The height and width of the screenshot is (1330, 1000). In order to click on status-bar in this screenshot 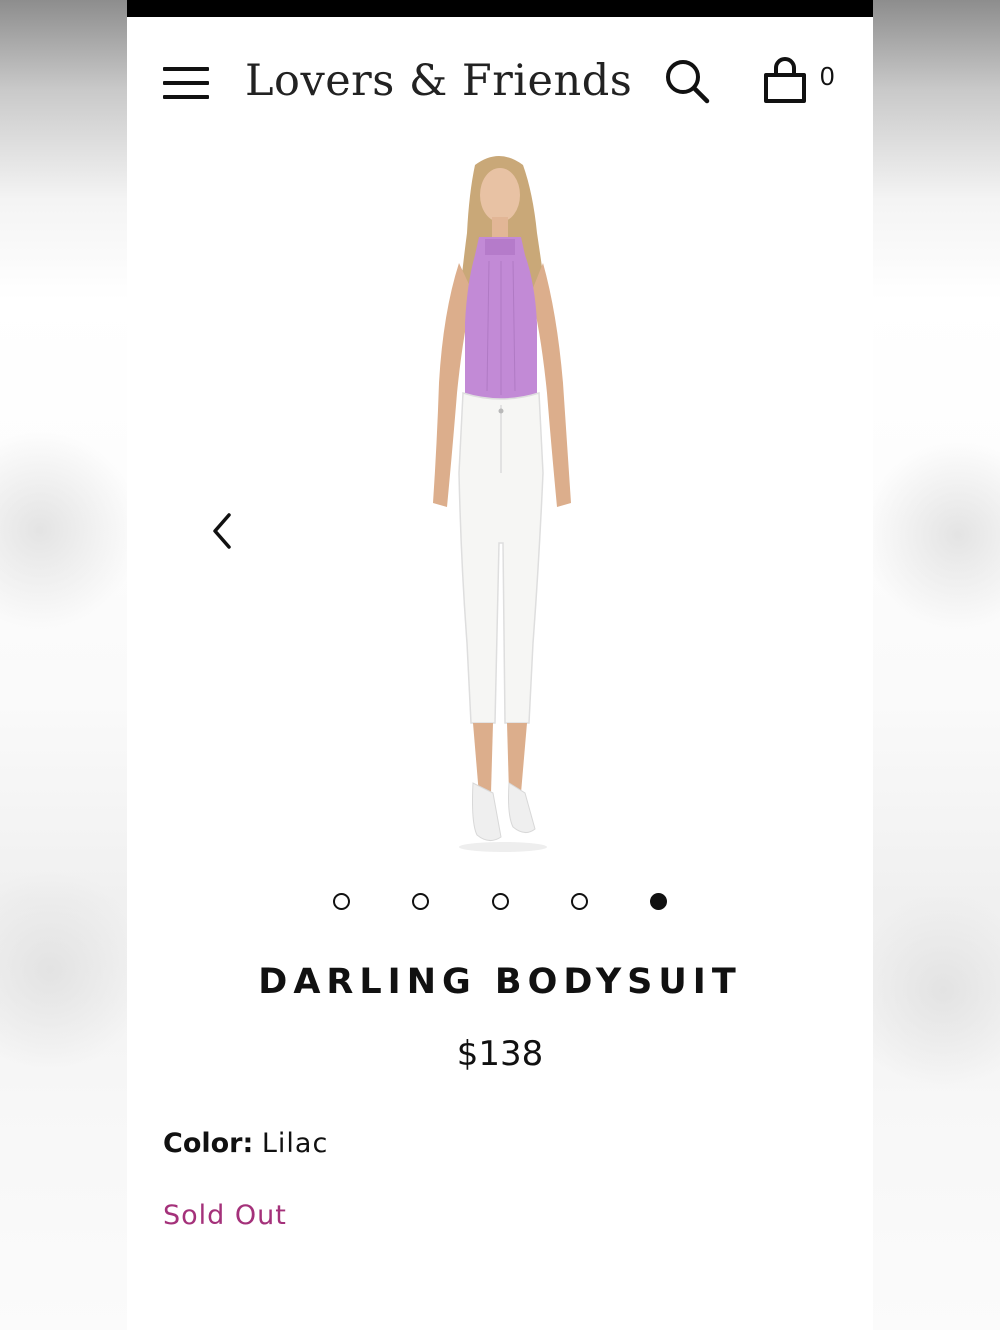, I will do `click(500, 8)`.